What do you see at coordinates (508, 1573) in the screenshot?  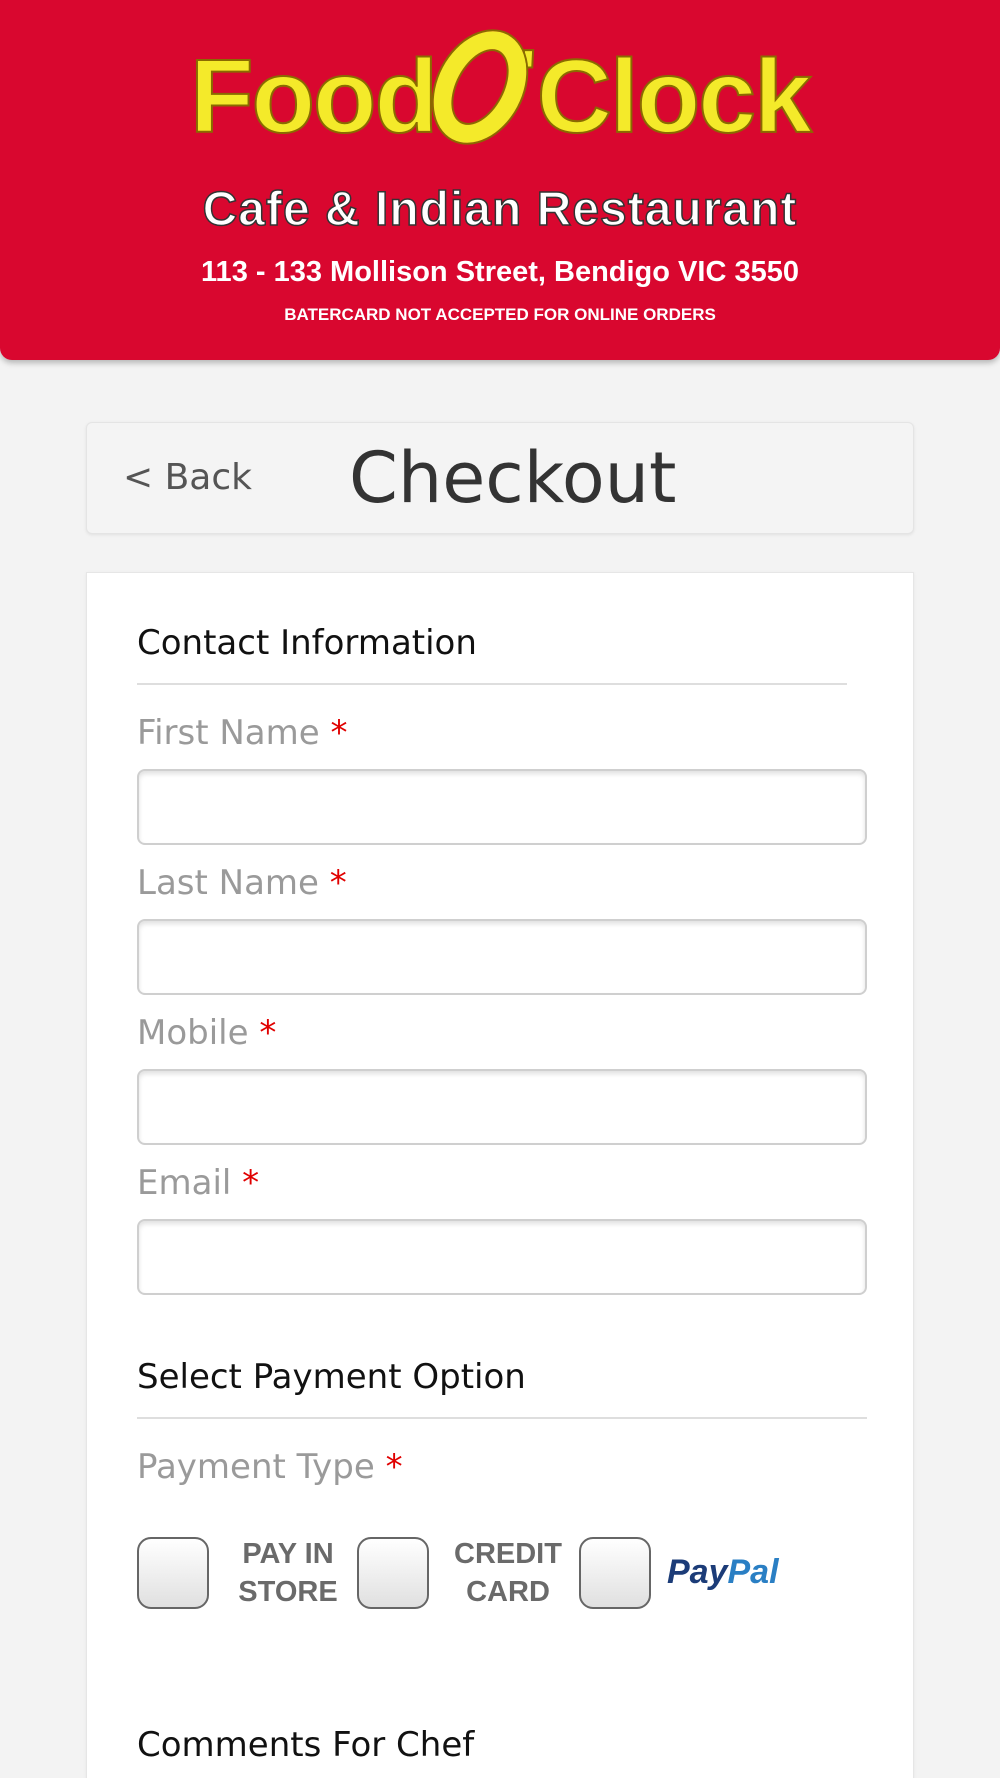 I see `credit-card-label: CREDIT CARD` at bounding box center [508, 1573].